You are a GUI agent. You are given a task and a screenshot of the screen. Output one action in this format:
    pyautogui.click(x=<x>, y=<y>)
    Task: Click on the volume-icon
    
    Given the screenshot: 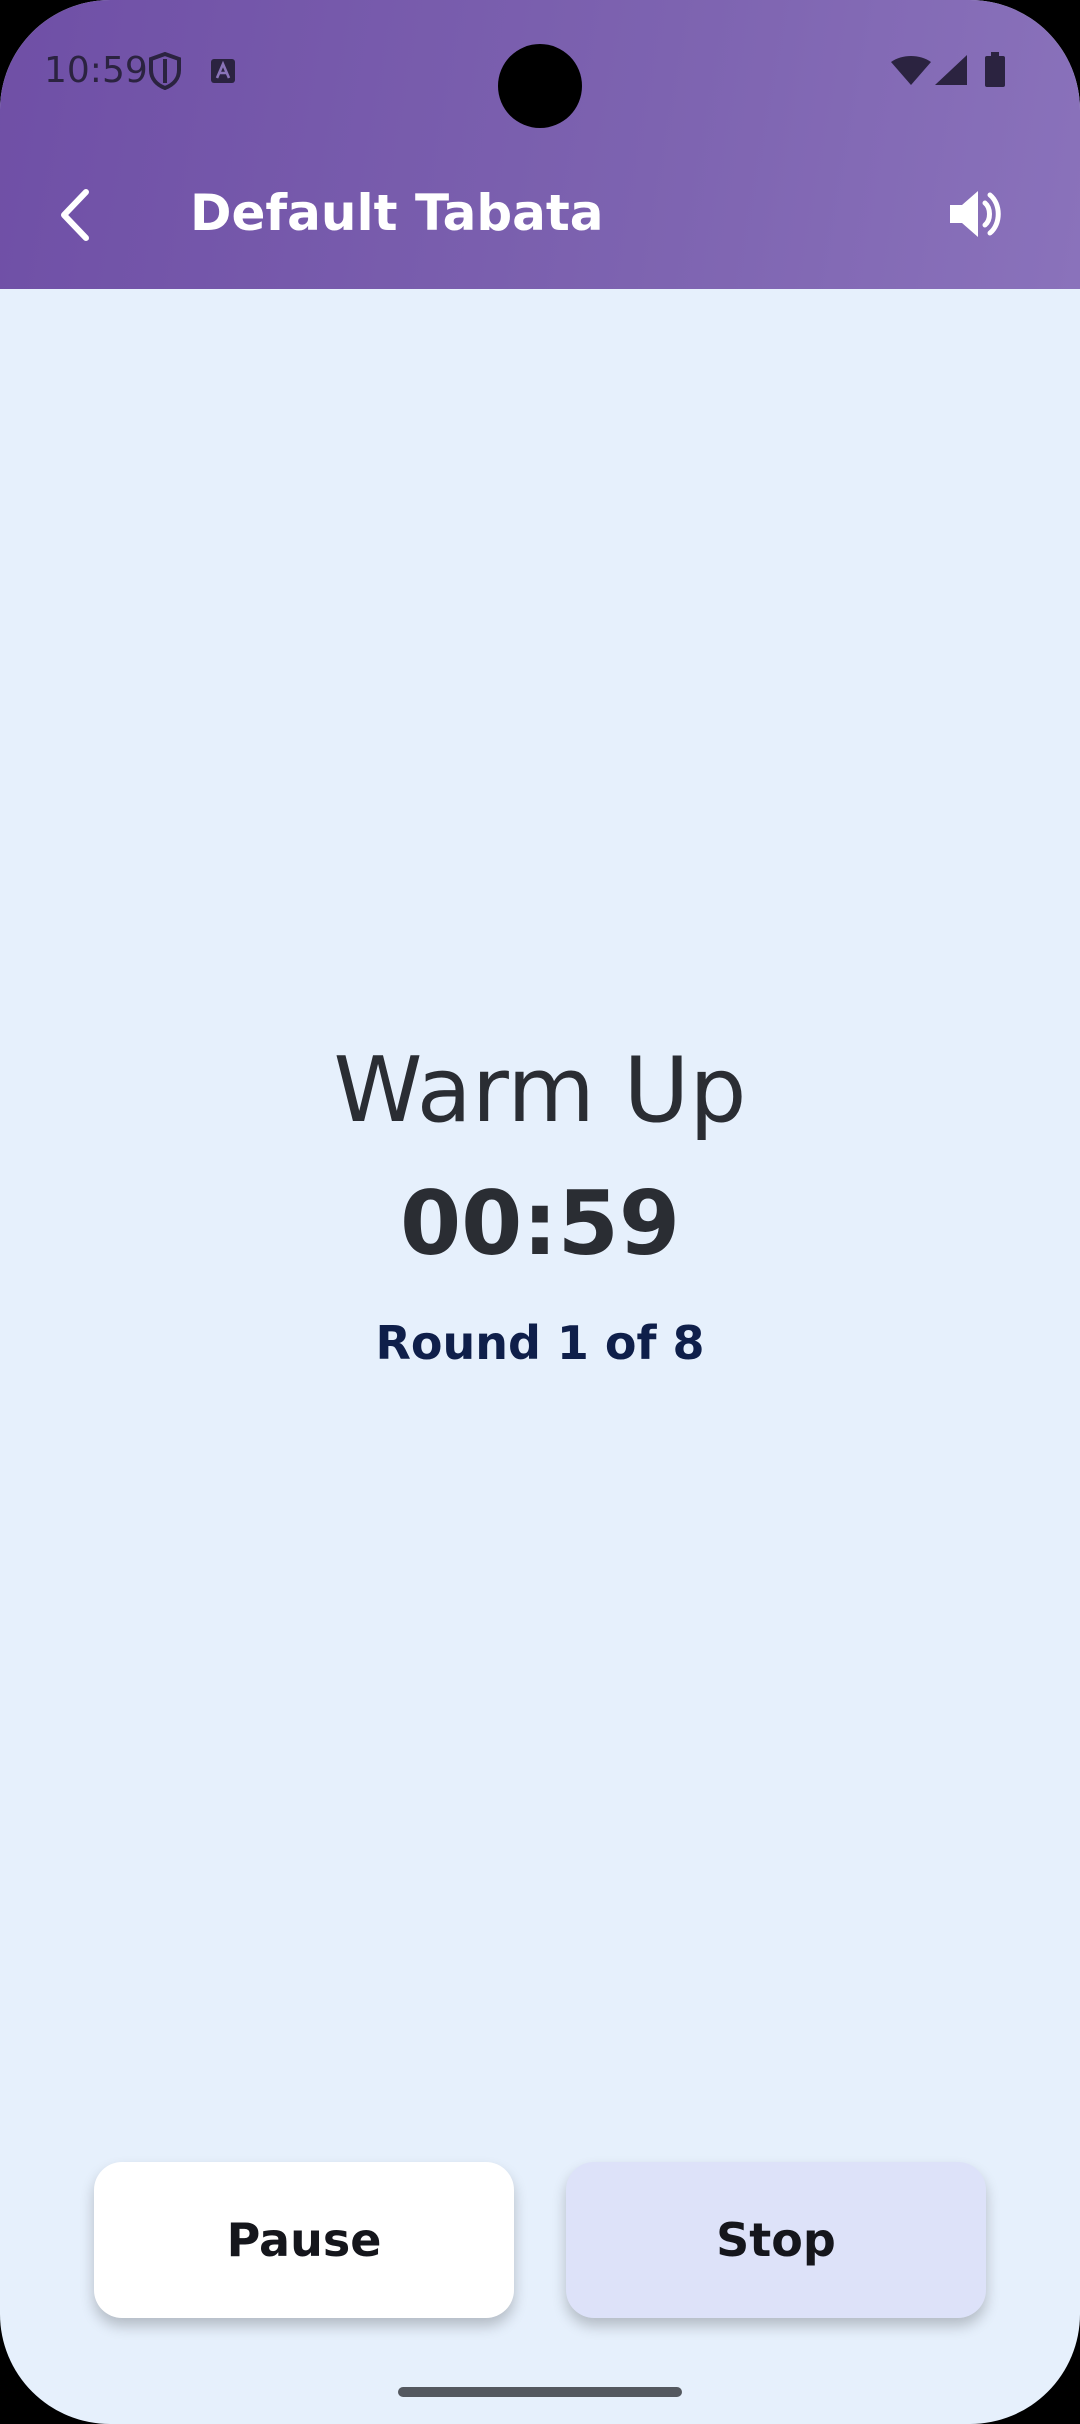 What is the action you would take?
    pyautogui.click(x=976, y=214)
    